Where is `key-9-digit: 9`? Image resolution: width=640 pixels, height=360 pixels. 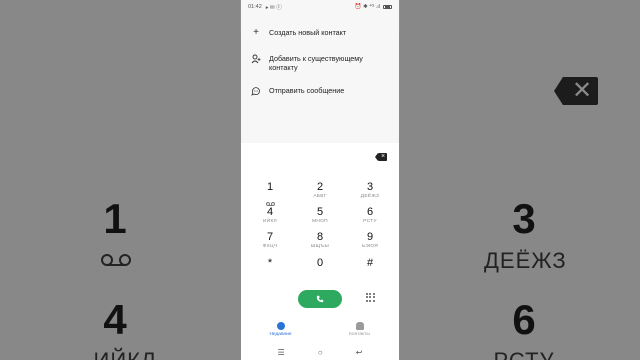 key-9-digit: 9 is located at coordinates (370, 237).